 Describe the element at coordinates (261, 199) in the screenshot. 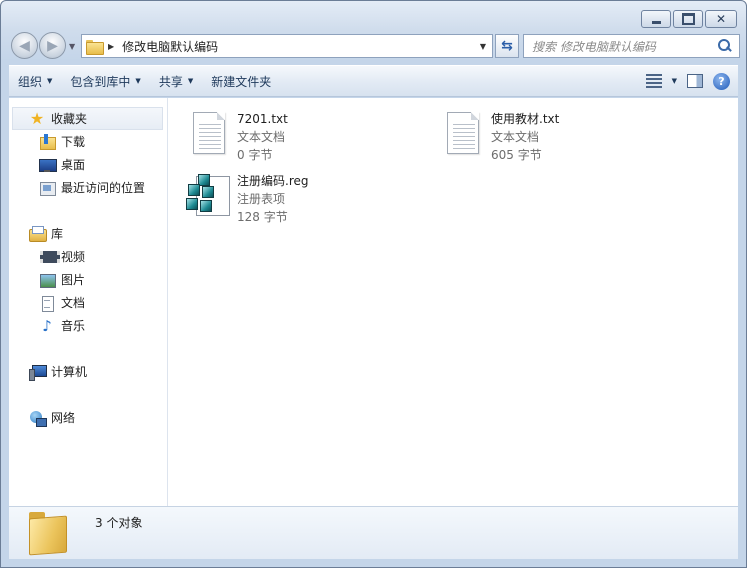

I see `file-type: 注册表项` at that location.